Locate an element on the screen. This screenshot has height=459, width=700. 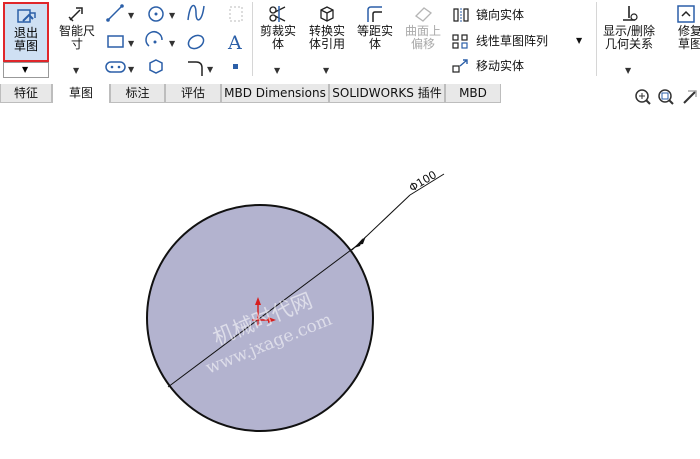
smart-dimension-caret: ▼ is located at coordinates (76, 70).